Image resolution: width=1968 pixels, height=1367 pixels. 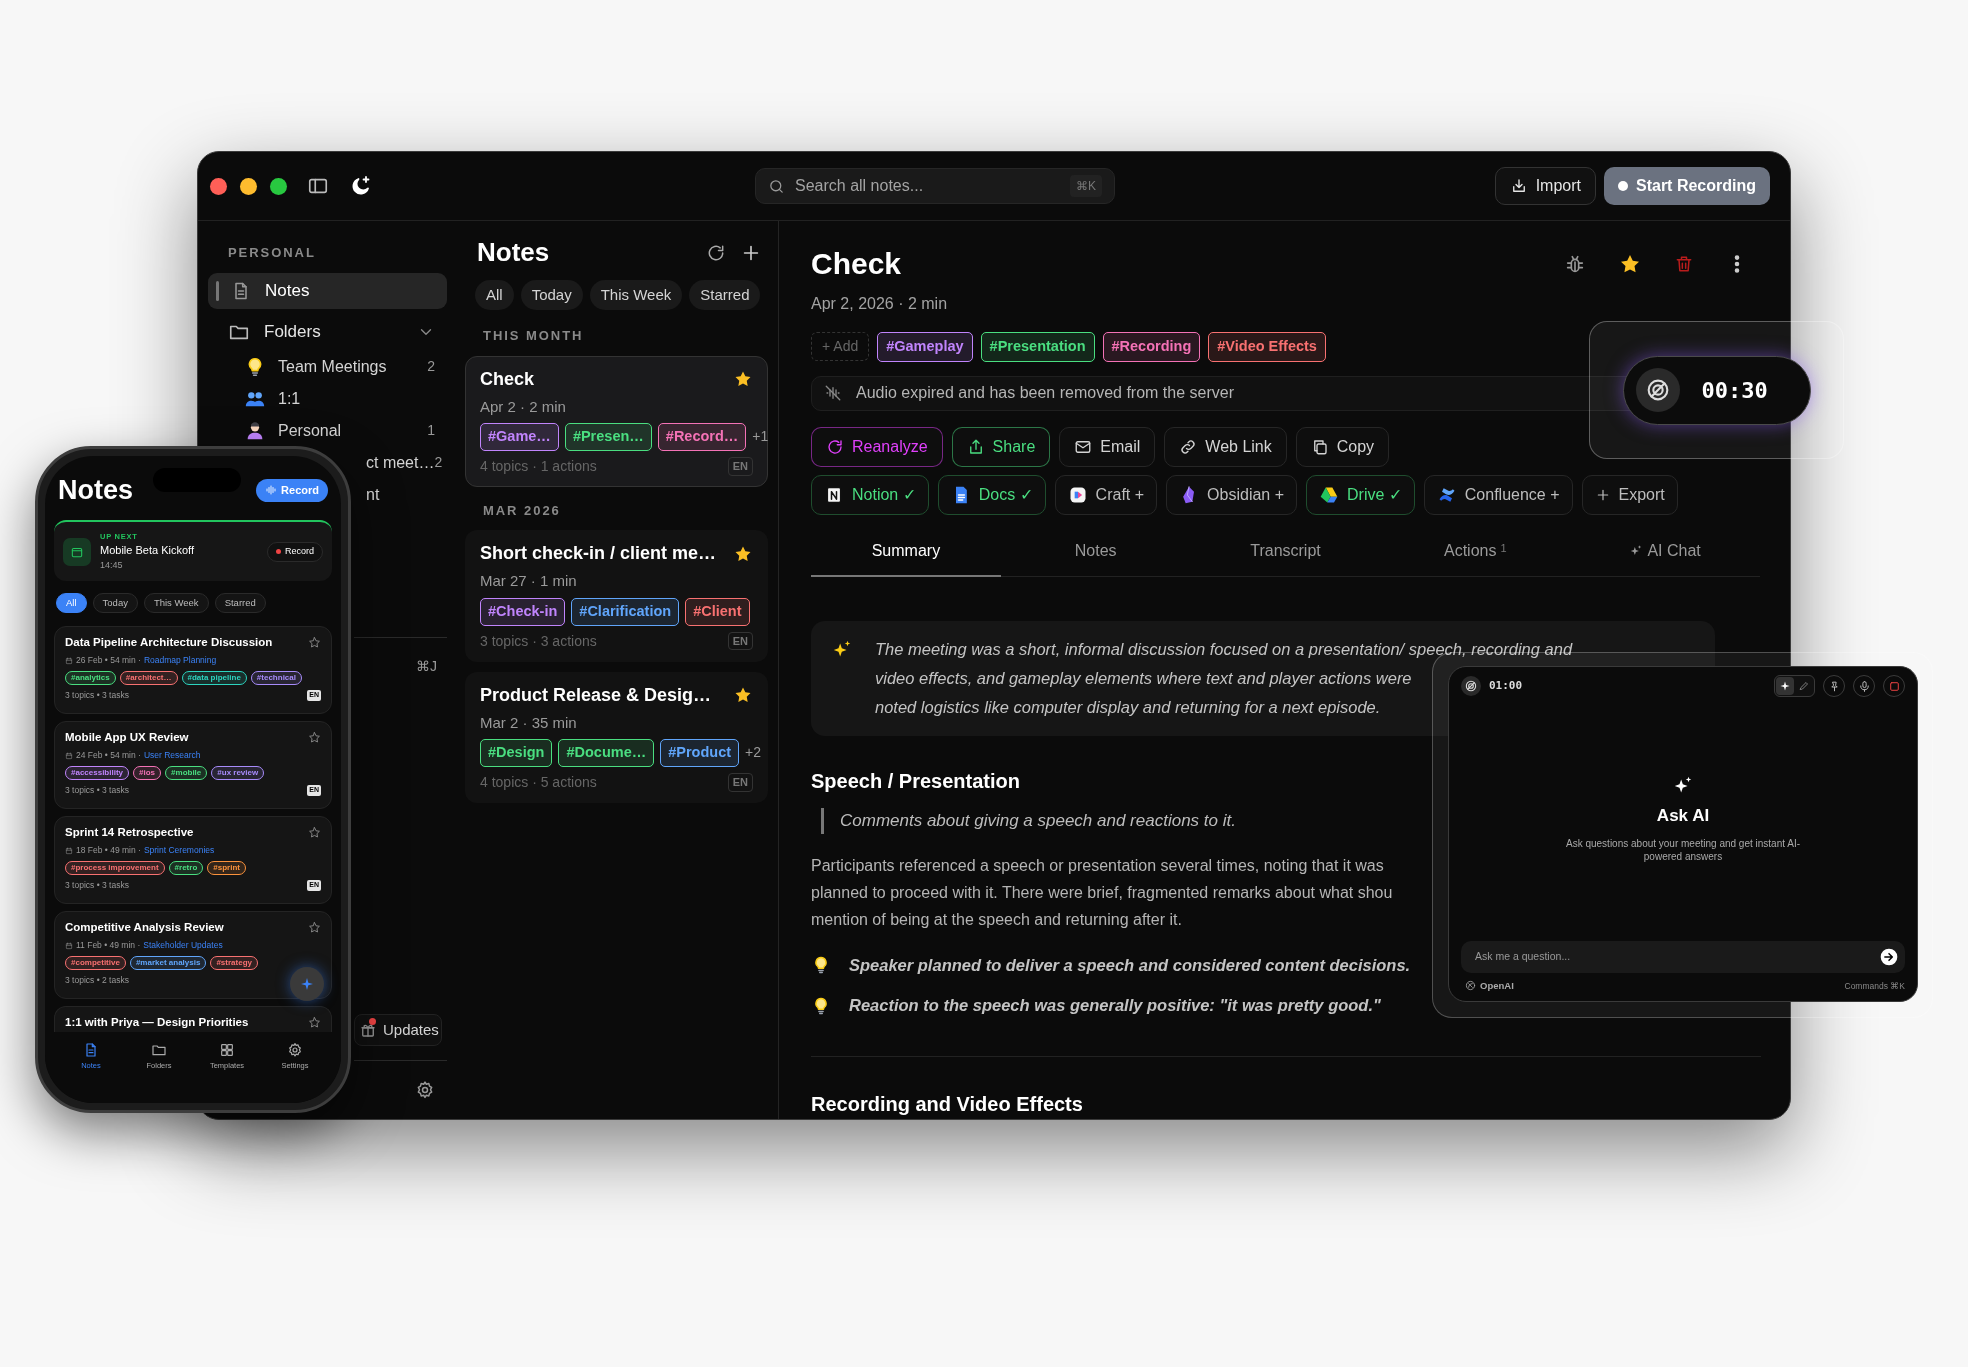 What do you see at coordinates (1682, 849) in the screenshot?
I see `panel-subtitle: Ask questions about your meeting and get instant AI-powered answers` at bounding box center [1682, 849].